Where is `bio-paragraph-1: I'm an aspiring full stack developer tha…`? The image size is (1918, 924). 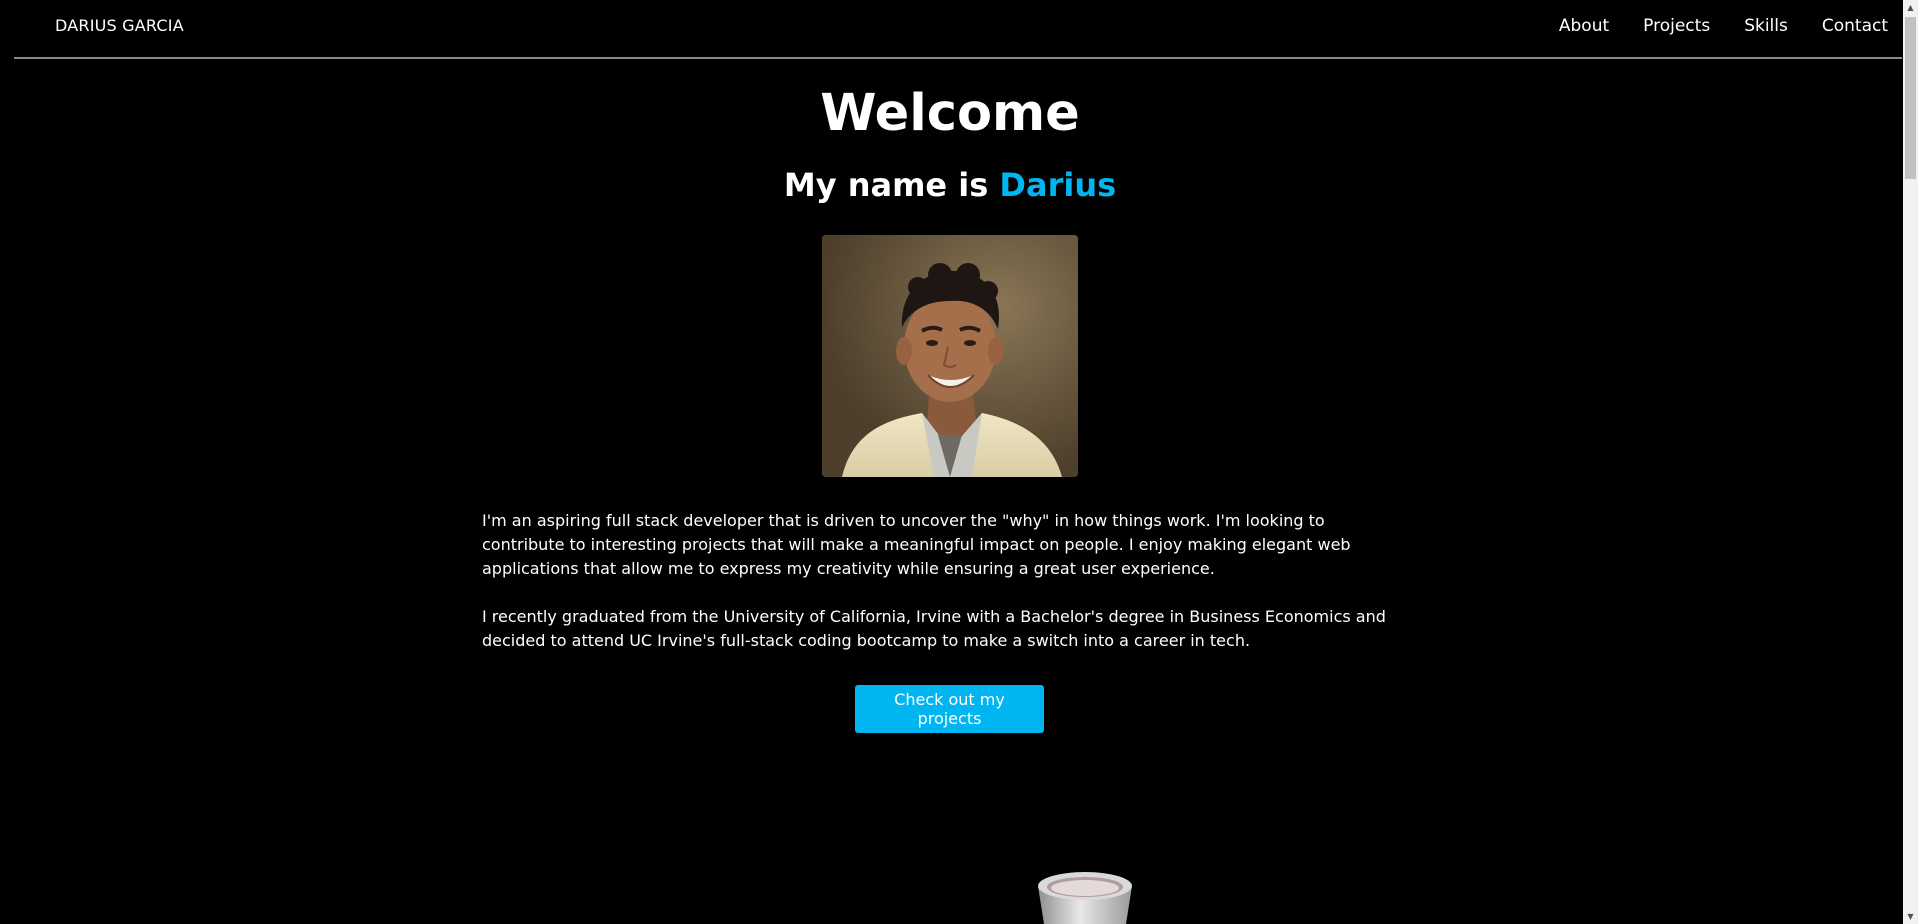 bio-paragraph-1: I'm an aspiring full stack developer tha… is located at coordinates (916, 544).